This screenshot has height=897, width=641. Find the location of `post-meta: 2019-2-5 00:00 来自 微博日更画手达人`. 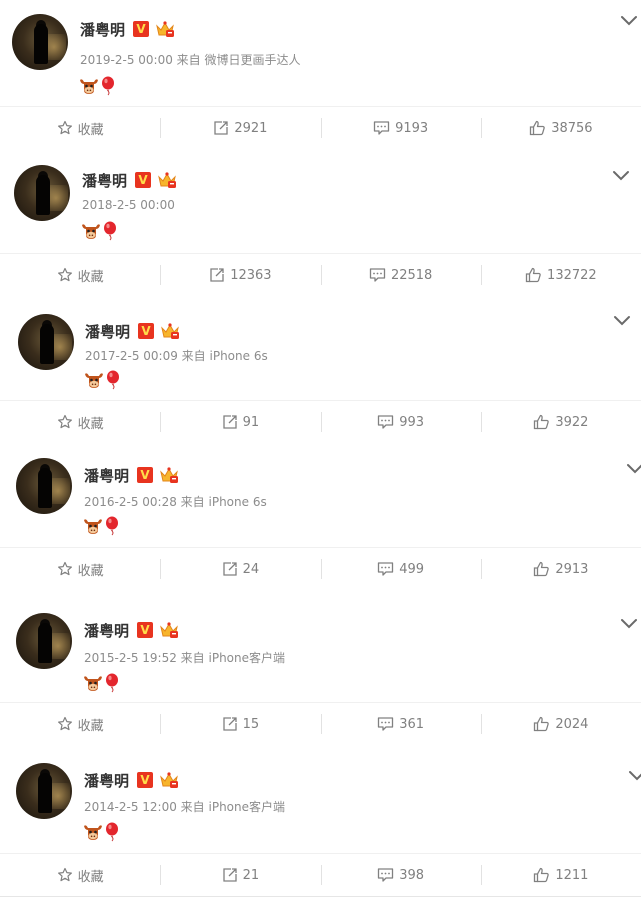

post-meta: 2019-2-5 00:00 来自 微博日更画手达人 is located at coordinates (190, 60).